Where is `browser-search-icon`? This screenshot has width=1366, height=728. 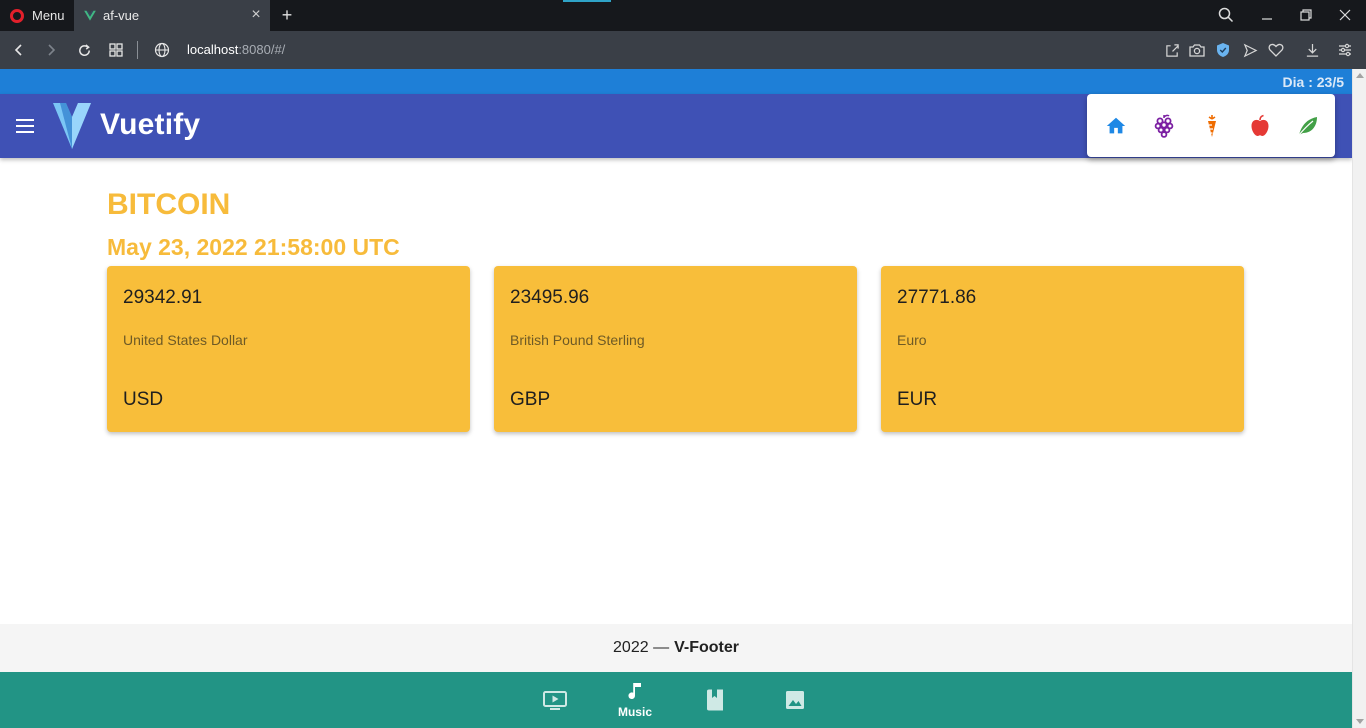 browser-search-icon is located at coordinates (1226, 15).